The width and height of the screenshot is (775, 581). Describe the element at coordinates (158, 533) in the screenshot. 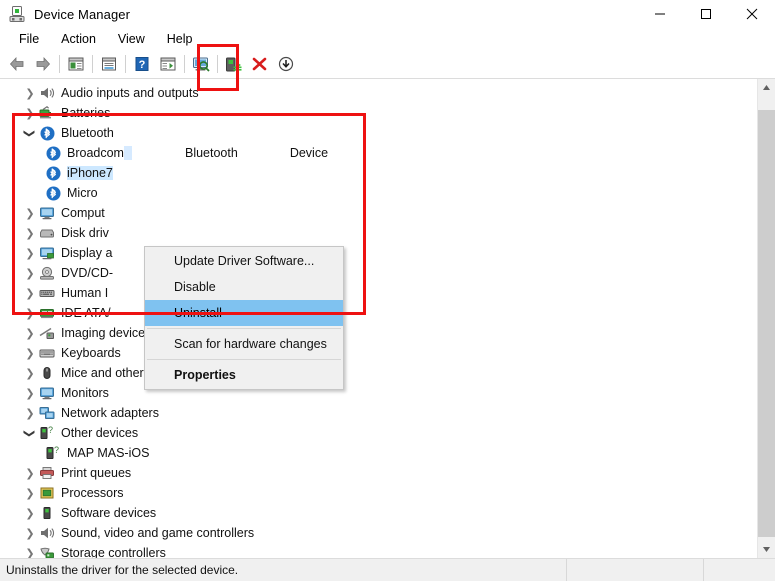

I see `tree-item-label: Sound, video and game controllers` at that location.